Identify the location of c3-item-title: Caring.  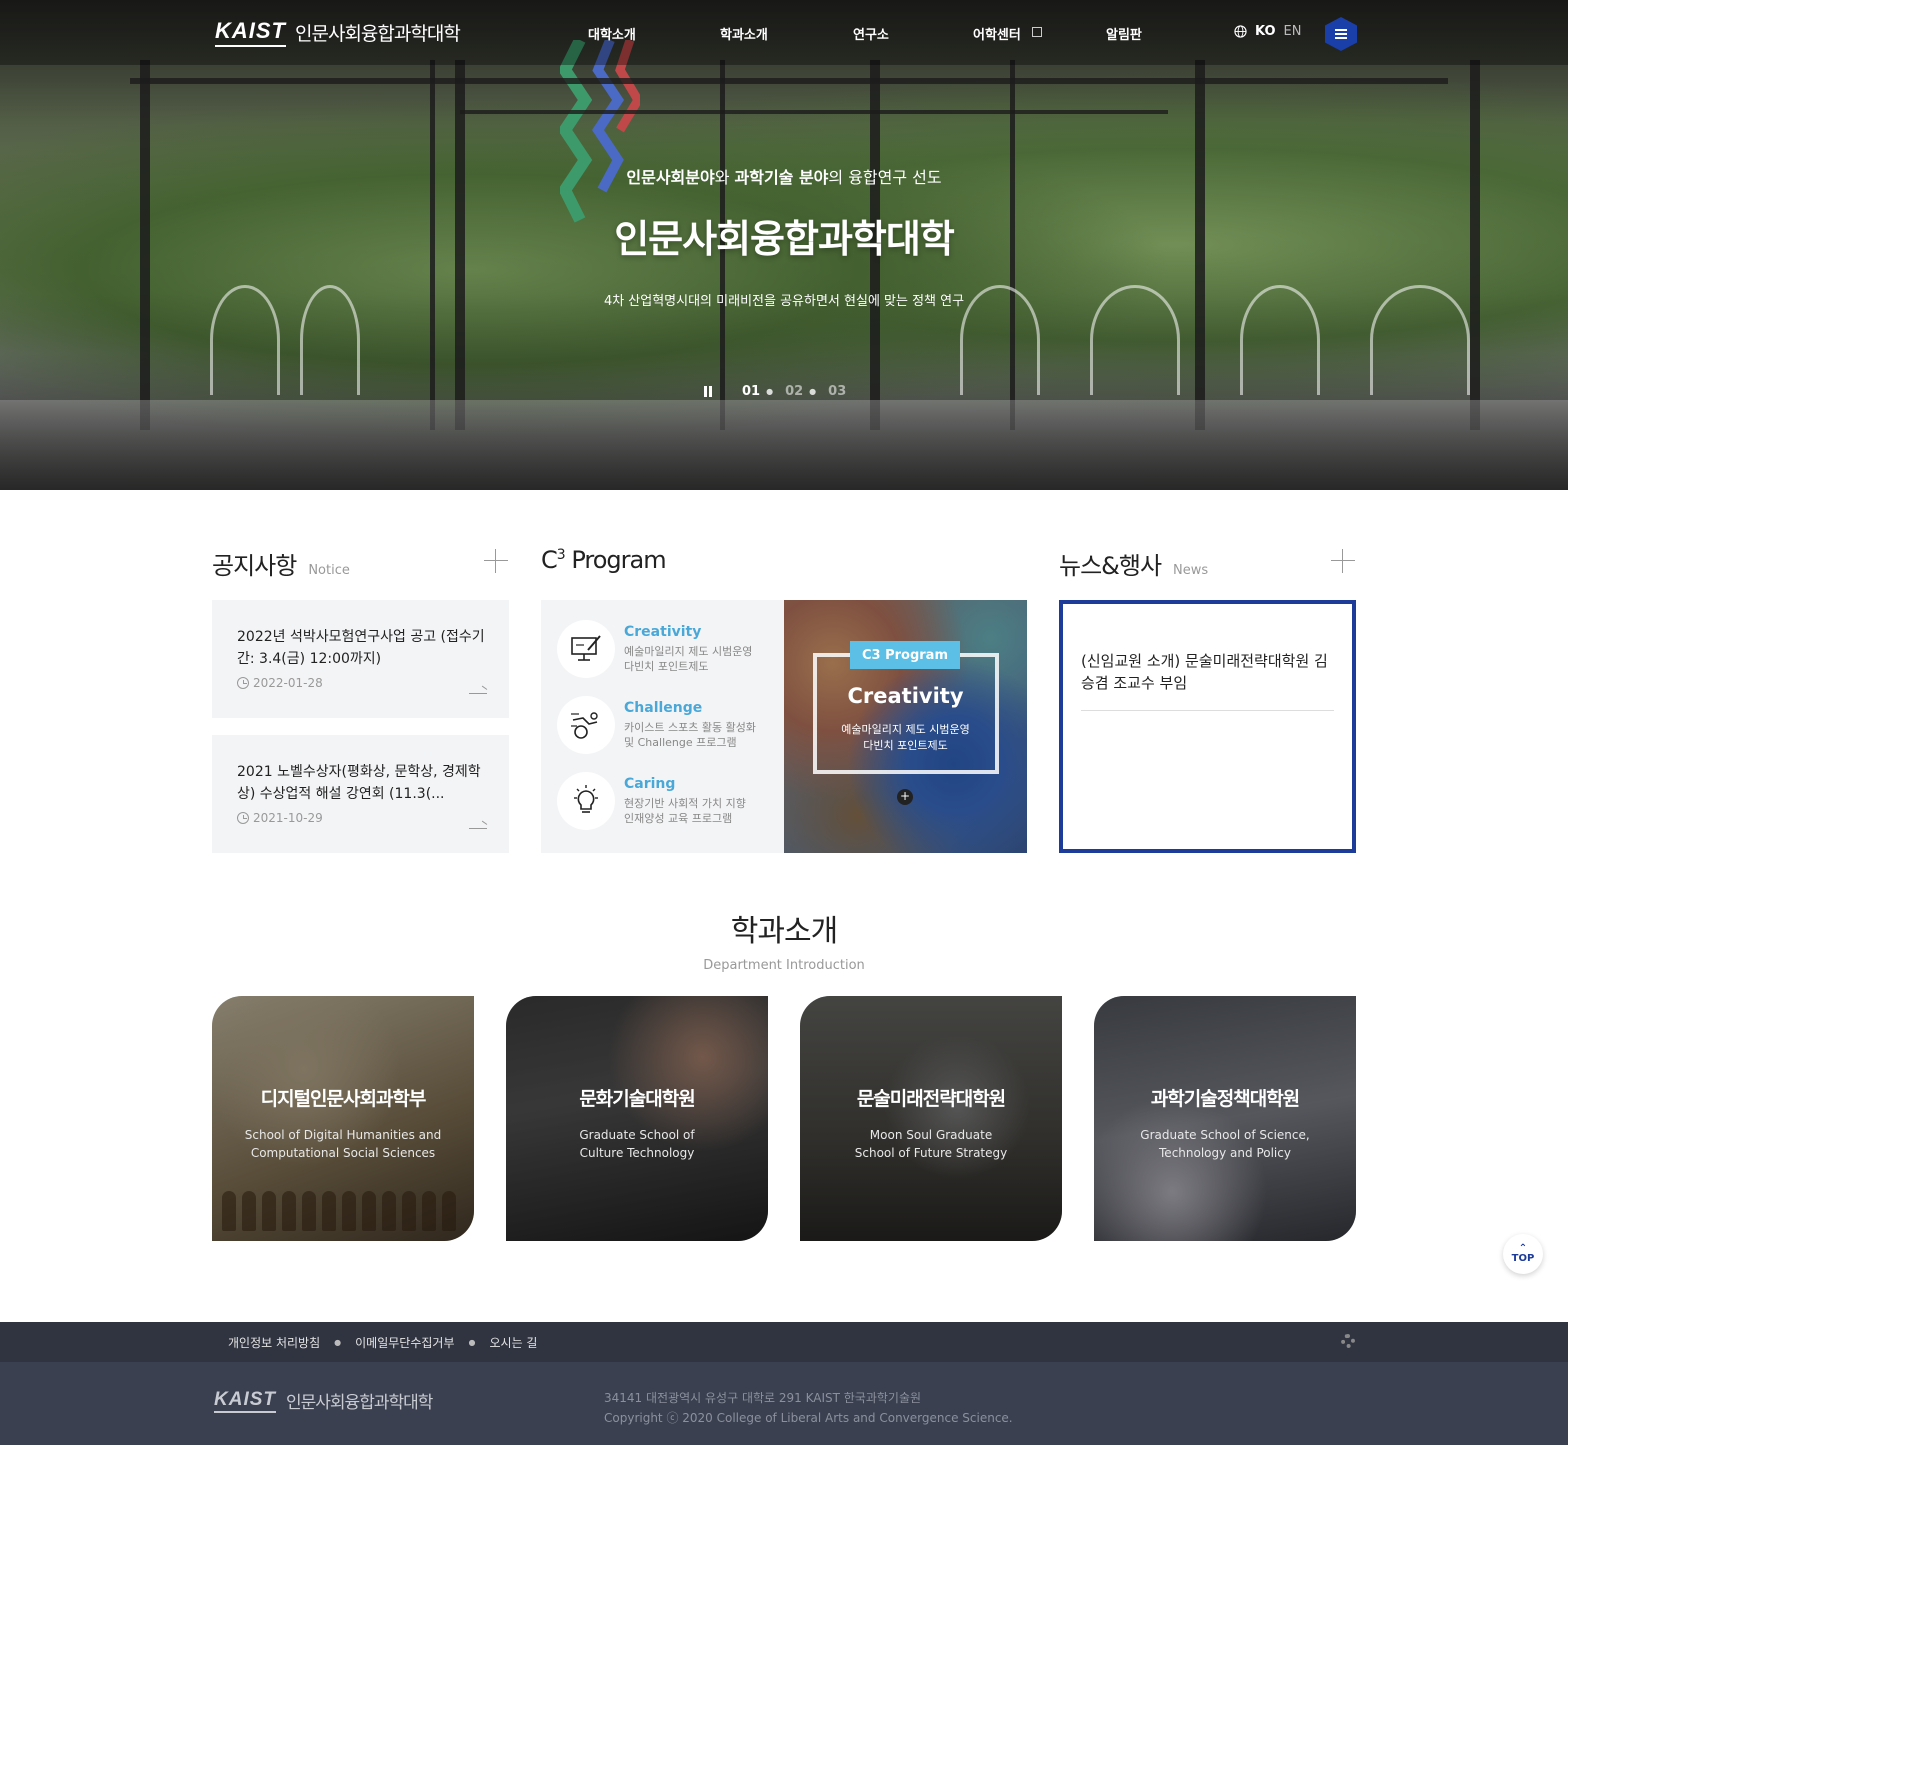
(650, 784).